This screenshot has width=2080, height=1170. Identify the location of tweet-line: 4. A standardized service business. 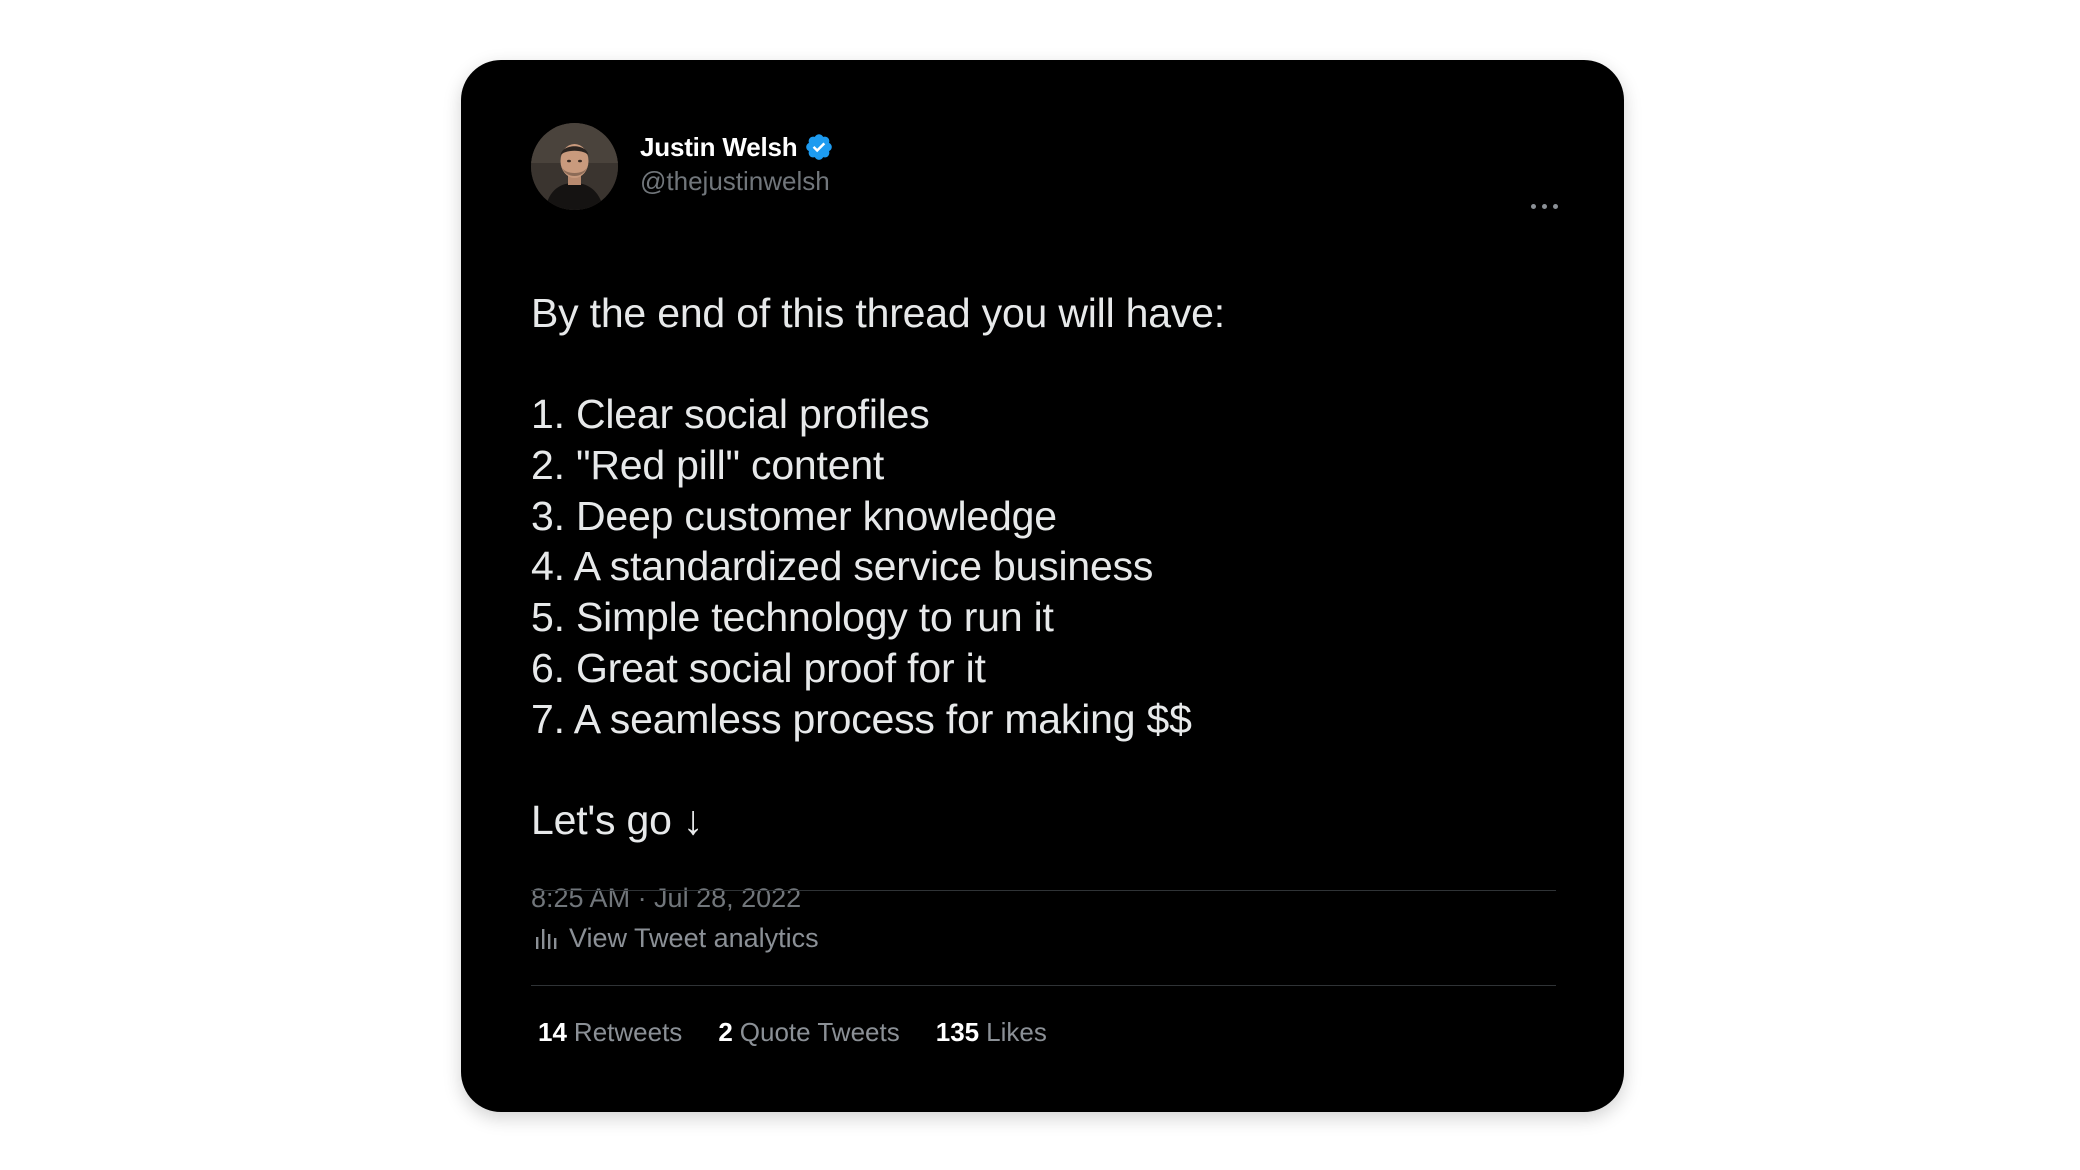
(842, 566).